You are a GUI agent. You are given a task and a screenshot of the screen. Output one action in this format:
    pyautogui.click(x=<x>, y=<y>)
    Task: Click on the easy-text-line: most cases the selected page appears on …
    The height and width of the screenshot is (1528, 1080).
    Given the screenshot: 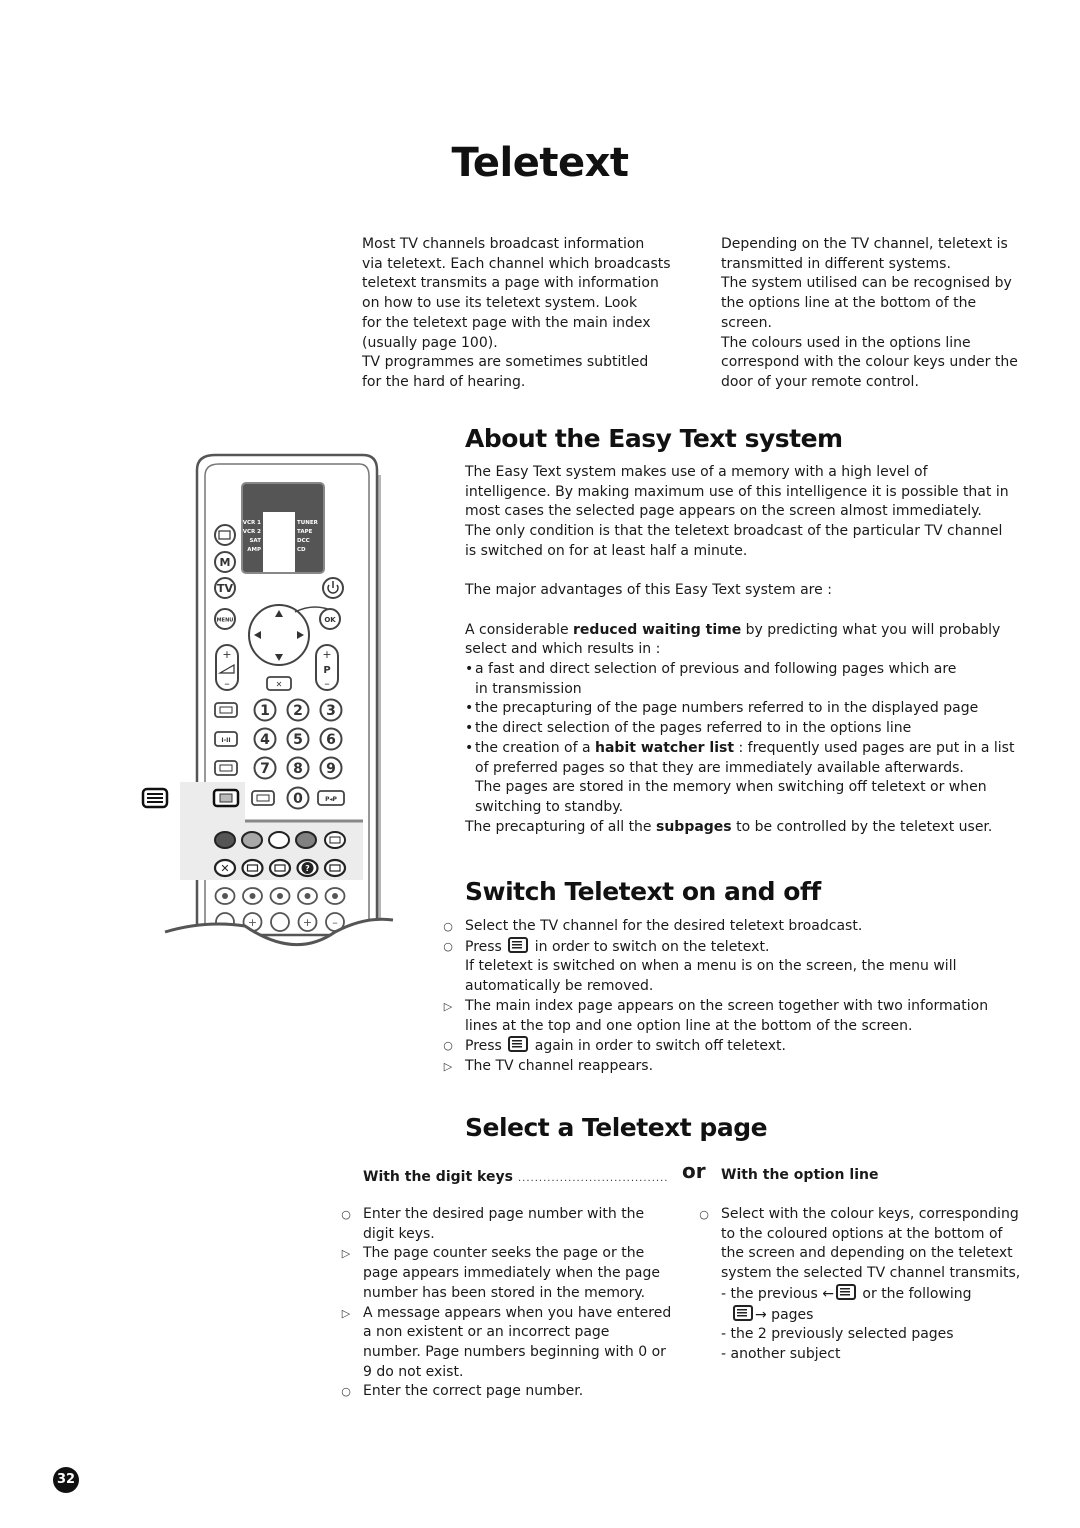 What is the action you would take?
    pyautogui.click(x=723, y=511)
    